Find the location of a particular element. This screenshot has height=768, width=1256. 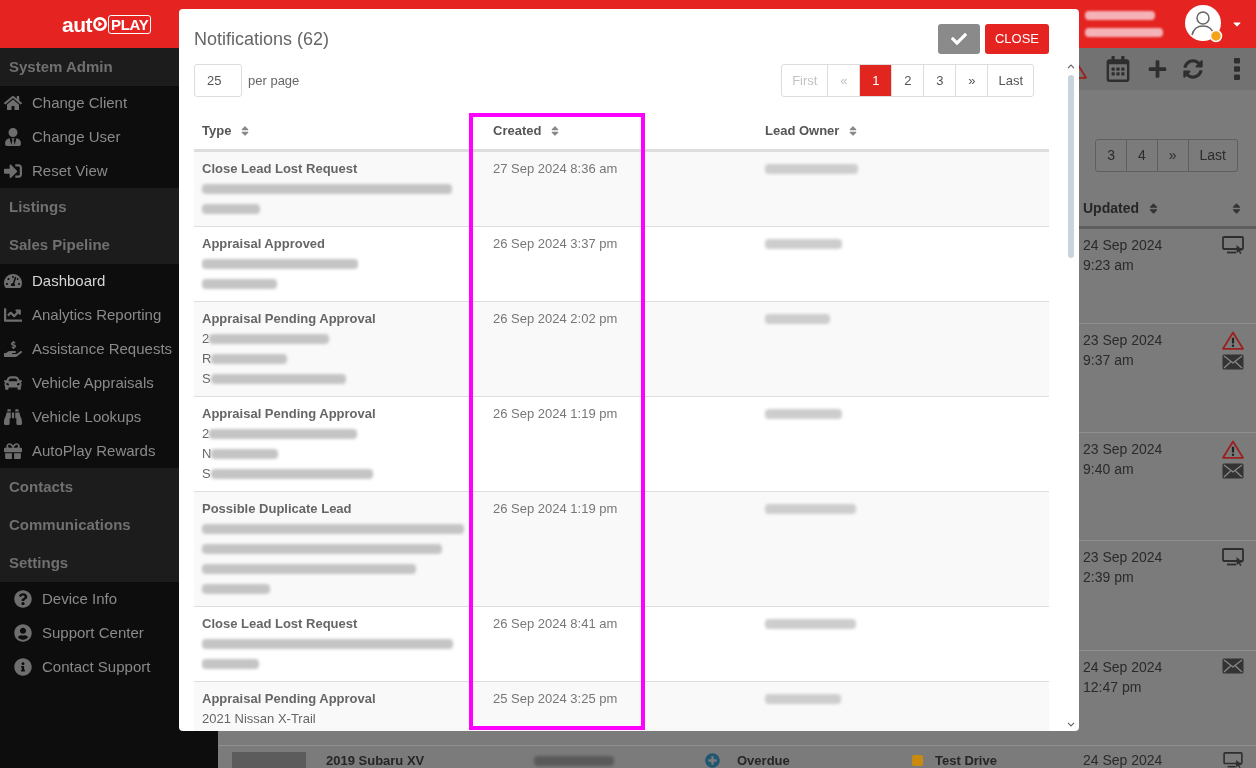

info-icon is located at coordinates (23, 667).